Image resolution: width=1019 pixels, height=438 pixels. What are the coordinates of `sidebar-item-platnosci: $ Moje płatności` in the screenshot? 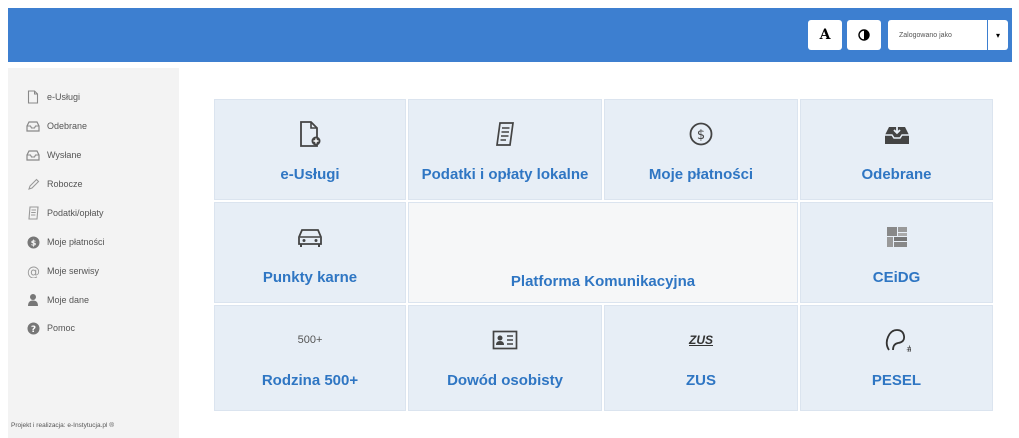 It's located at (93, 242).